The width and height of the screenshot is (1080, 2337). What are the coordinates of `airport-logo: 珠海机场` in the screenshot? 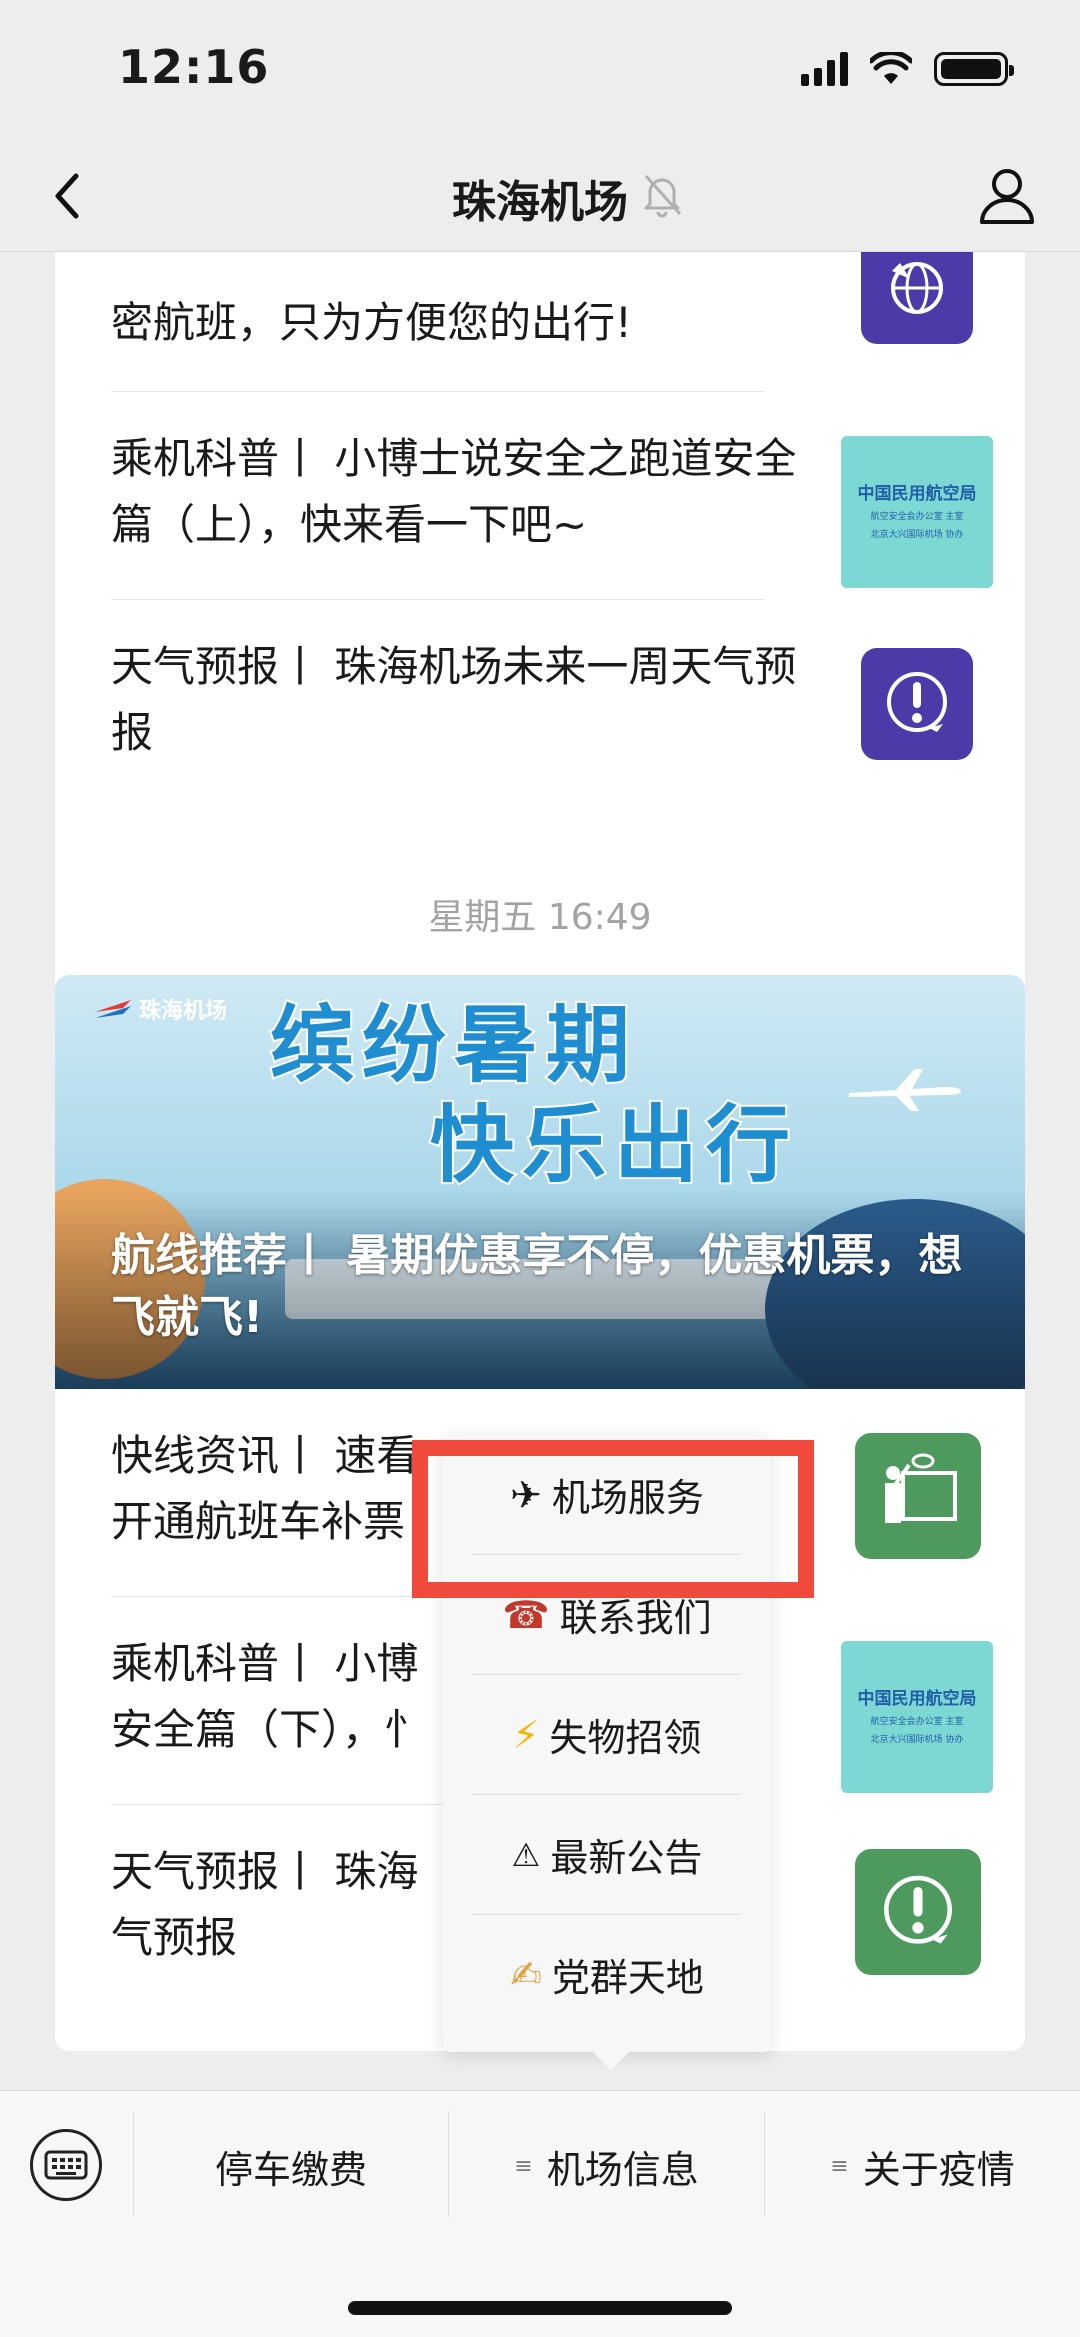 It's located at (160, 1009).